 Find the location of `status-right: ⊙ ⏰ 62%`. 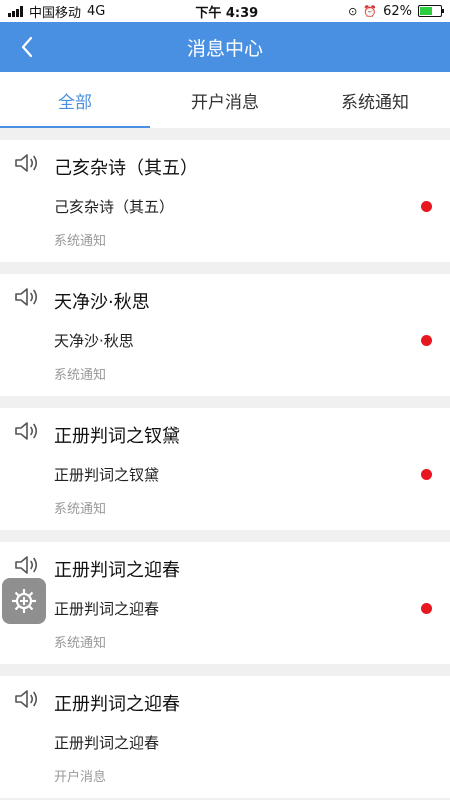

status-right: ⊙ ⏰ 62% is located at coordinates (396, 11).